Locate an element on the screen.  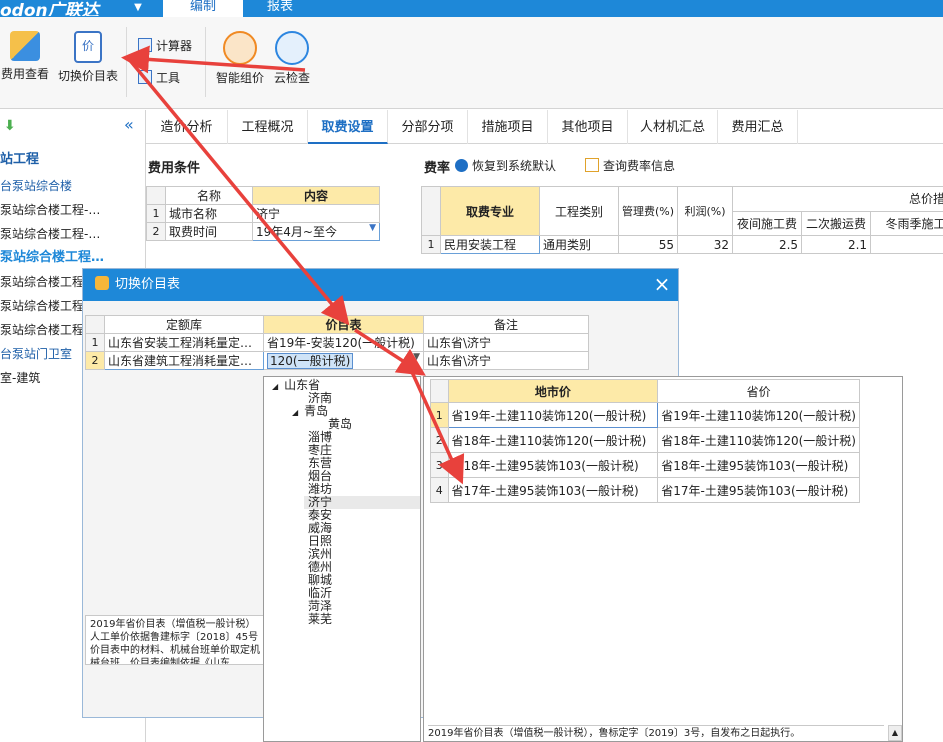
tree-item: 台泵站综合楼 is located at coordinates (73, 186).